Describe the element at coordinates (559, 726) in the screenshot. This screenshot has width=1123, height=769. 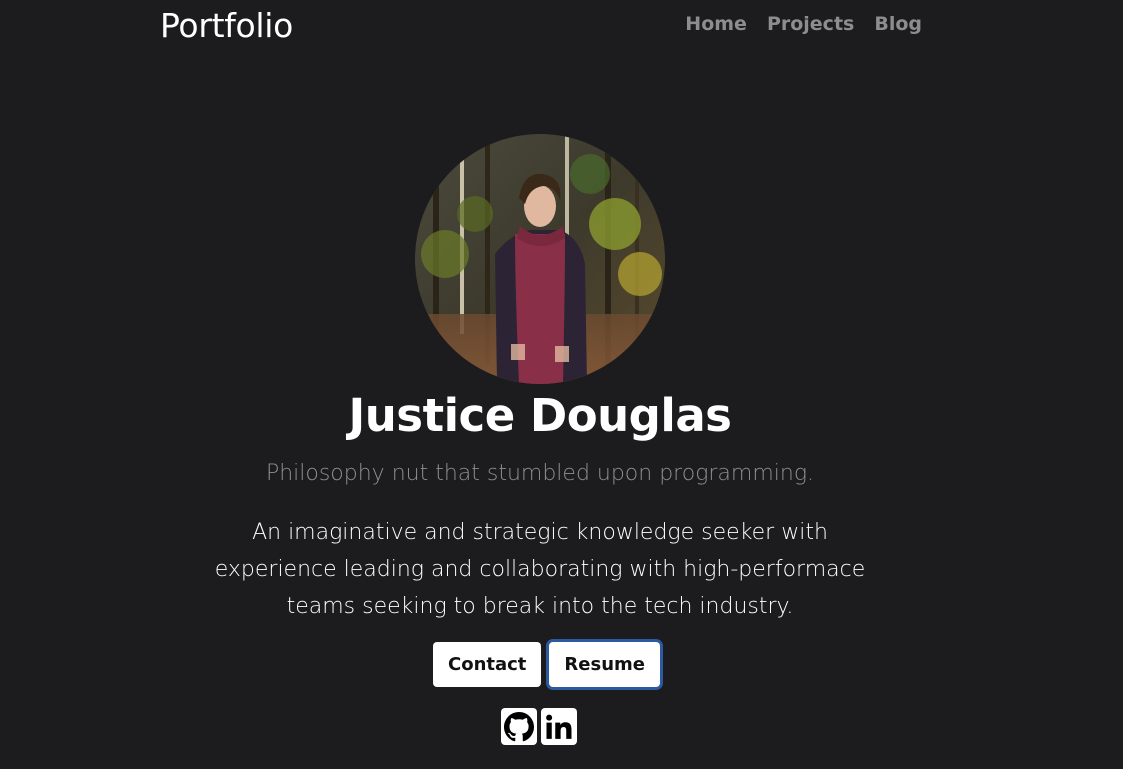
I see `linkedin-icon` at that location.